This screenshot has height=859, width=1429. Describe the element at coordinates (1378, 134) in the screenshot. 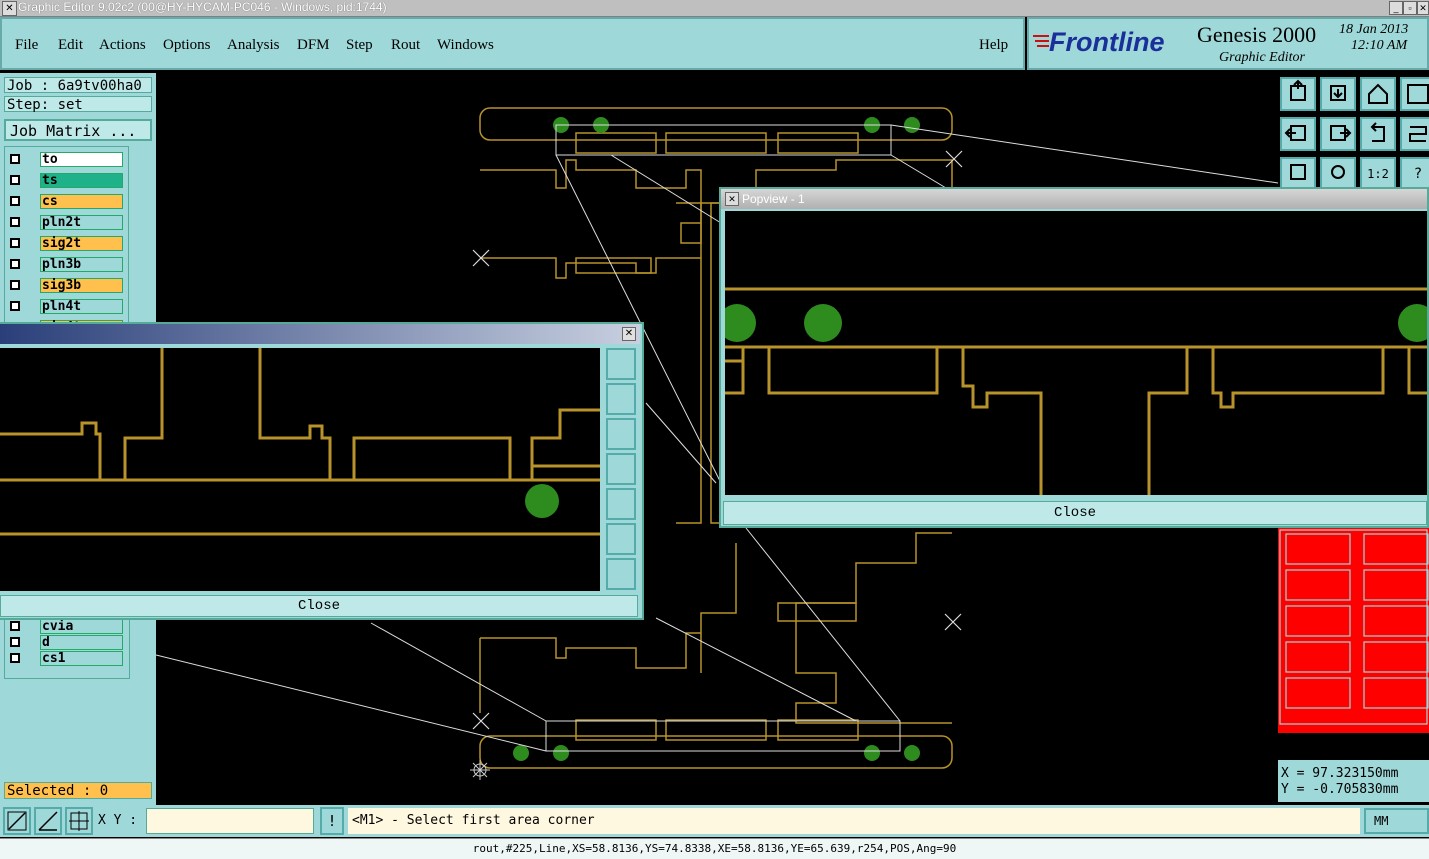

I see `undo-view-icon` at that location.